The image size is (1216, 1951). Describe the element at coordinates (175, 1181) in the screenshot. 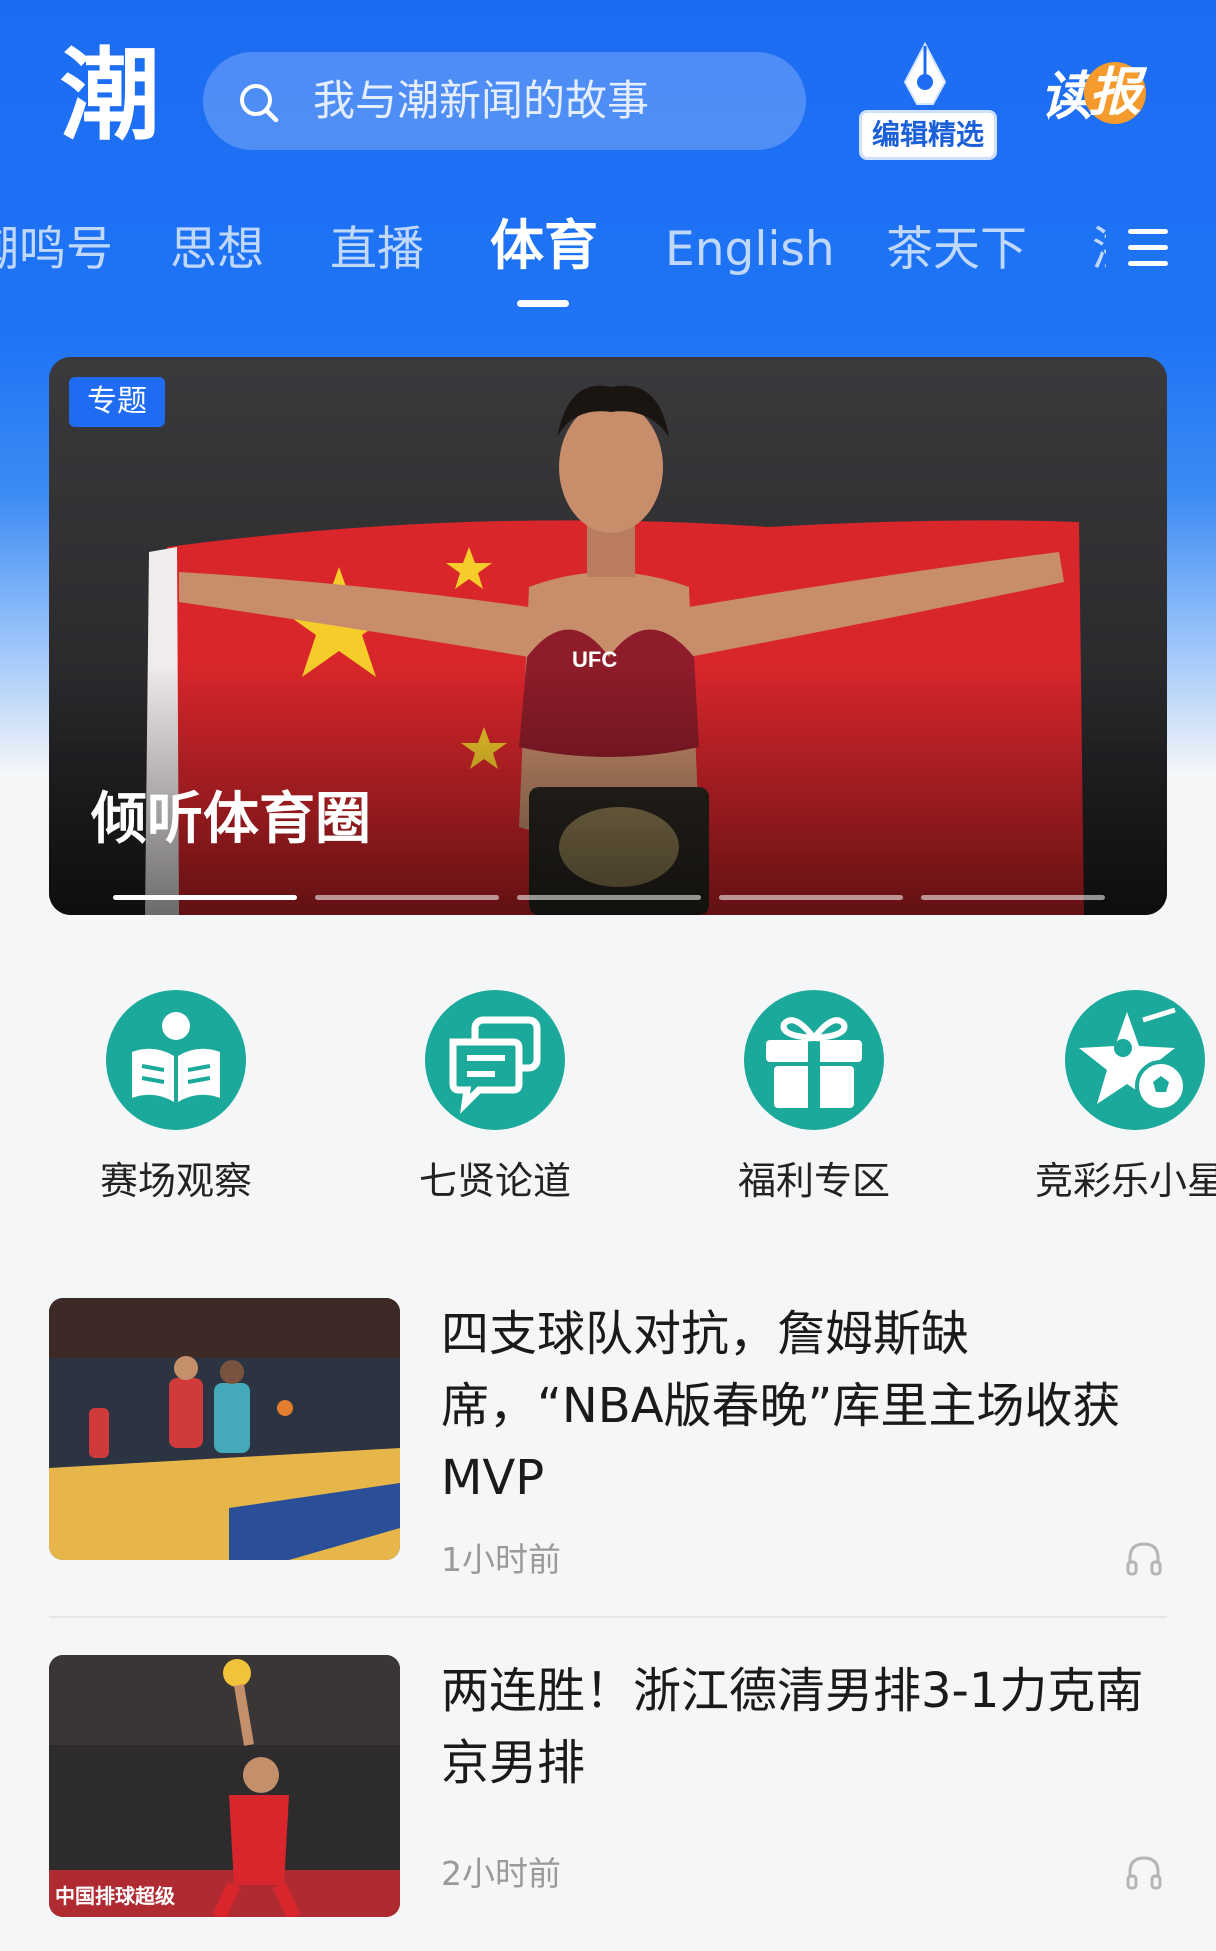

I see `shortcut-label: 赛场观察` at that location.